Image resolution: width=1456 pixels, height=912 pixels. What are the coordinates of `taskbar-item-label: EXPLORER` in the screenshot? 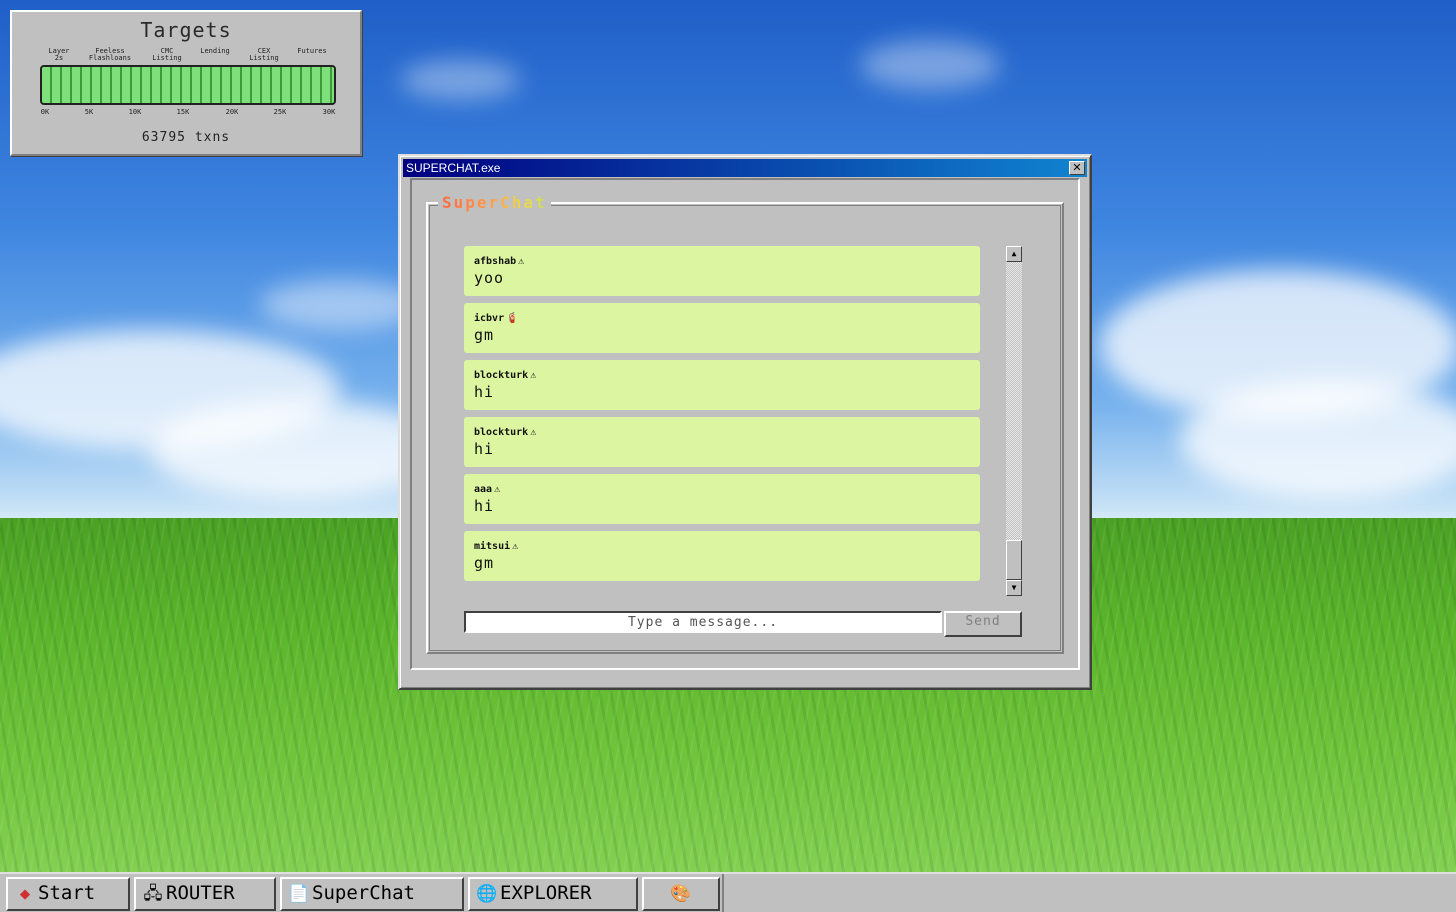 It's located at (546, 893).